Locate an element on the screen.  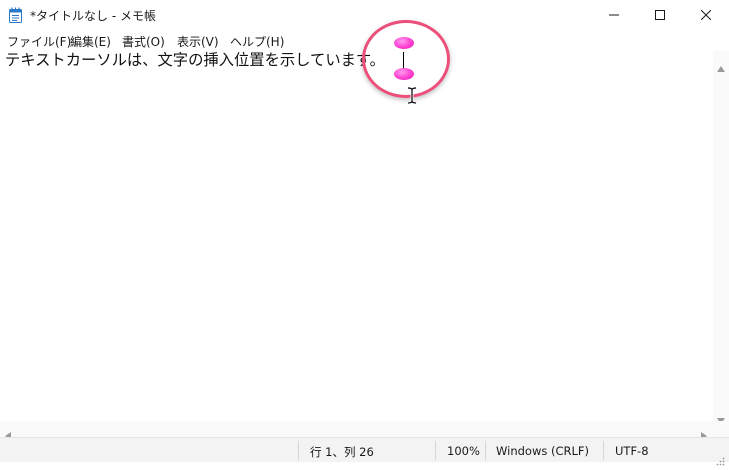
scrollbar-corner is located at coordinates (721, 429).